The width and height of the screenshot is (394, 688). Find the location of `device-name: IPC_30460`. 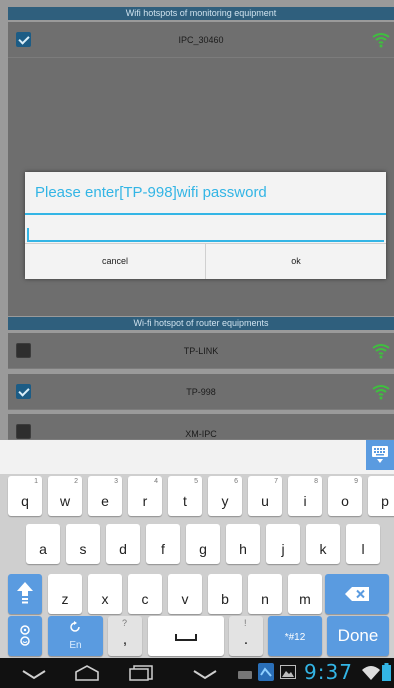

device-name: IPC_30460 is located at coordinates (201, 40).